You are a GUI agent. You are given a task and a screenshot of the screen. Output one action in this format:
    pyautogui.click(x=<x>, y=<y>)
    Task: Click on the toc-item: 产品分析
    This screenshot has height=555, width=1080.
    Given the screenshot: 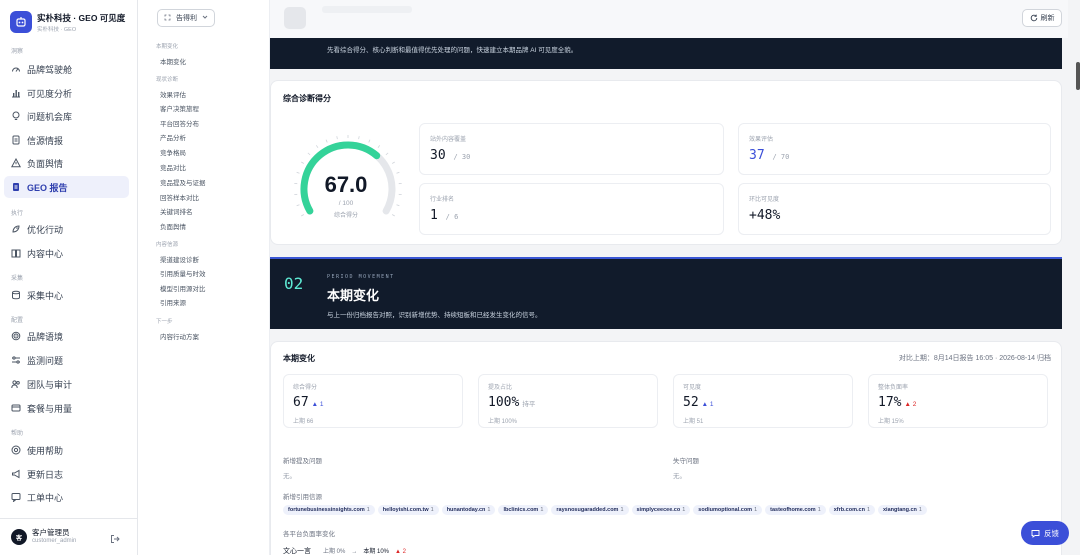 What is the action you would take?
    pyautogui.click(x=173, y=137)
    